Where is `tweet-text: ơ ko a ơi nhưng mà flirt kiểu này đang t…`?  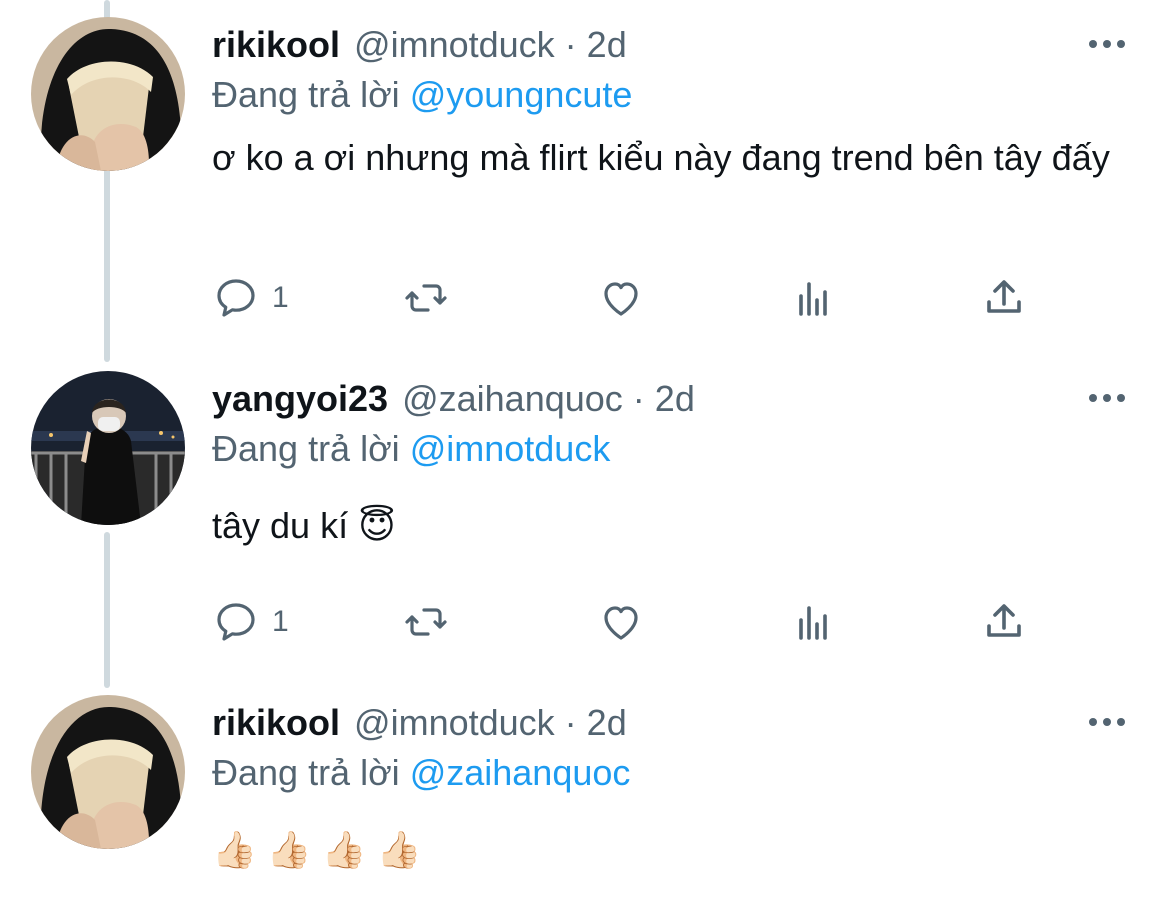 tweet-text: ơ ko a ơi nhưng mà flirt kiểu này đang t… is located at coordinates (661, 157).